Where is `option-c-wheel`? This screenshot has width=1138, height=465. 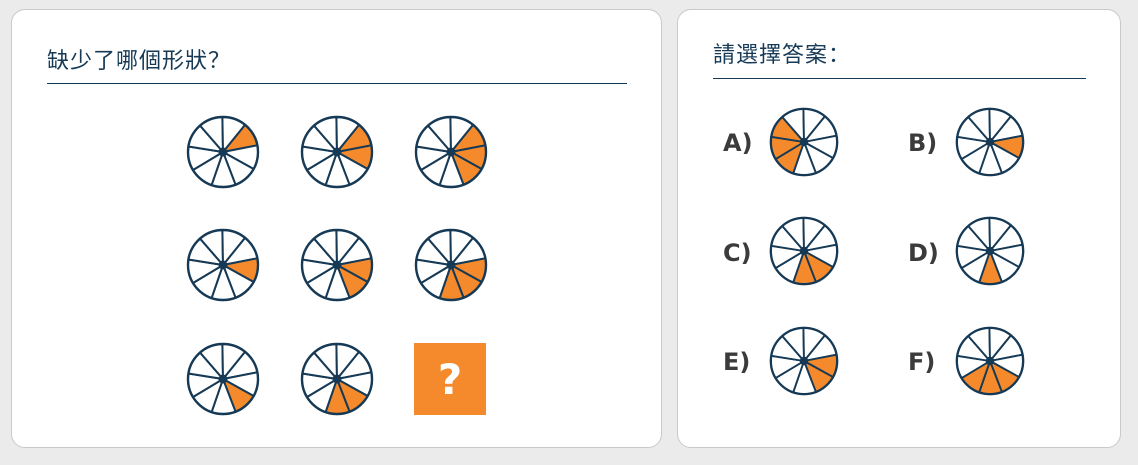 option-c-wheel is located at coordinates (804, 251).